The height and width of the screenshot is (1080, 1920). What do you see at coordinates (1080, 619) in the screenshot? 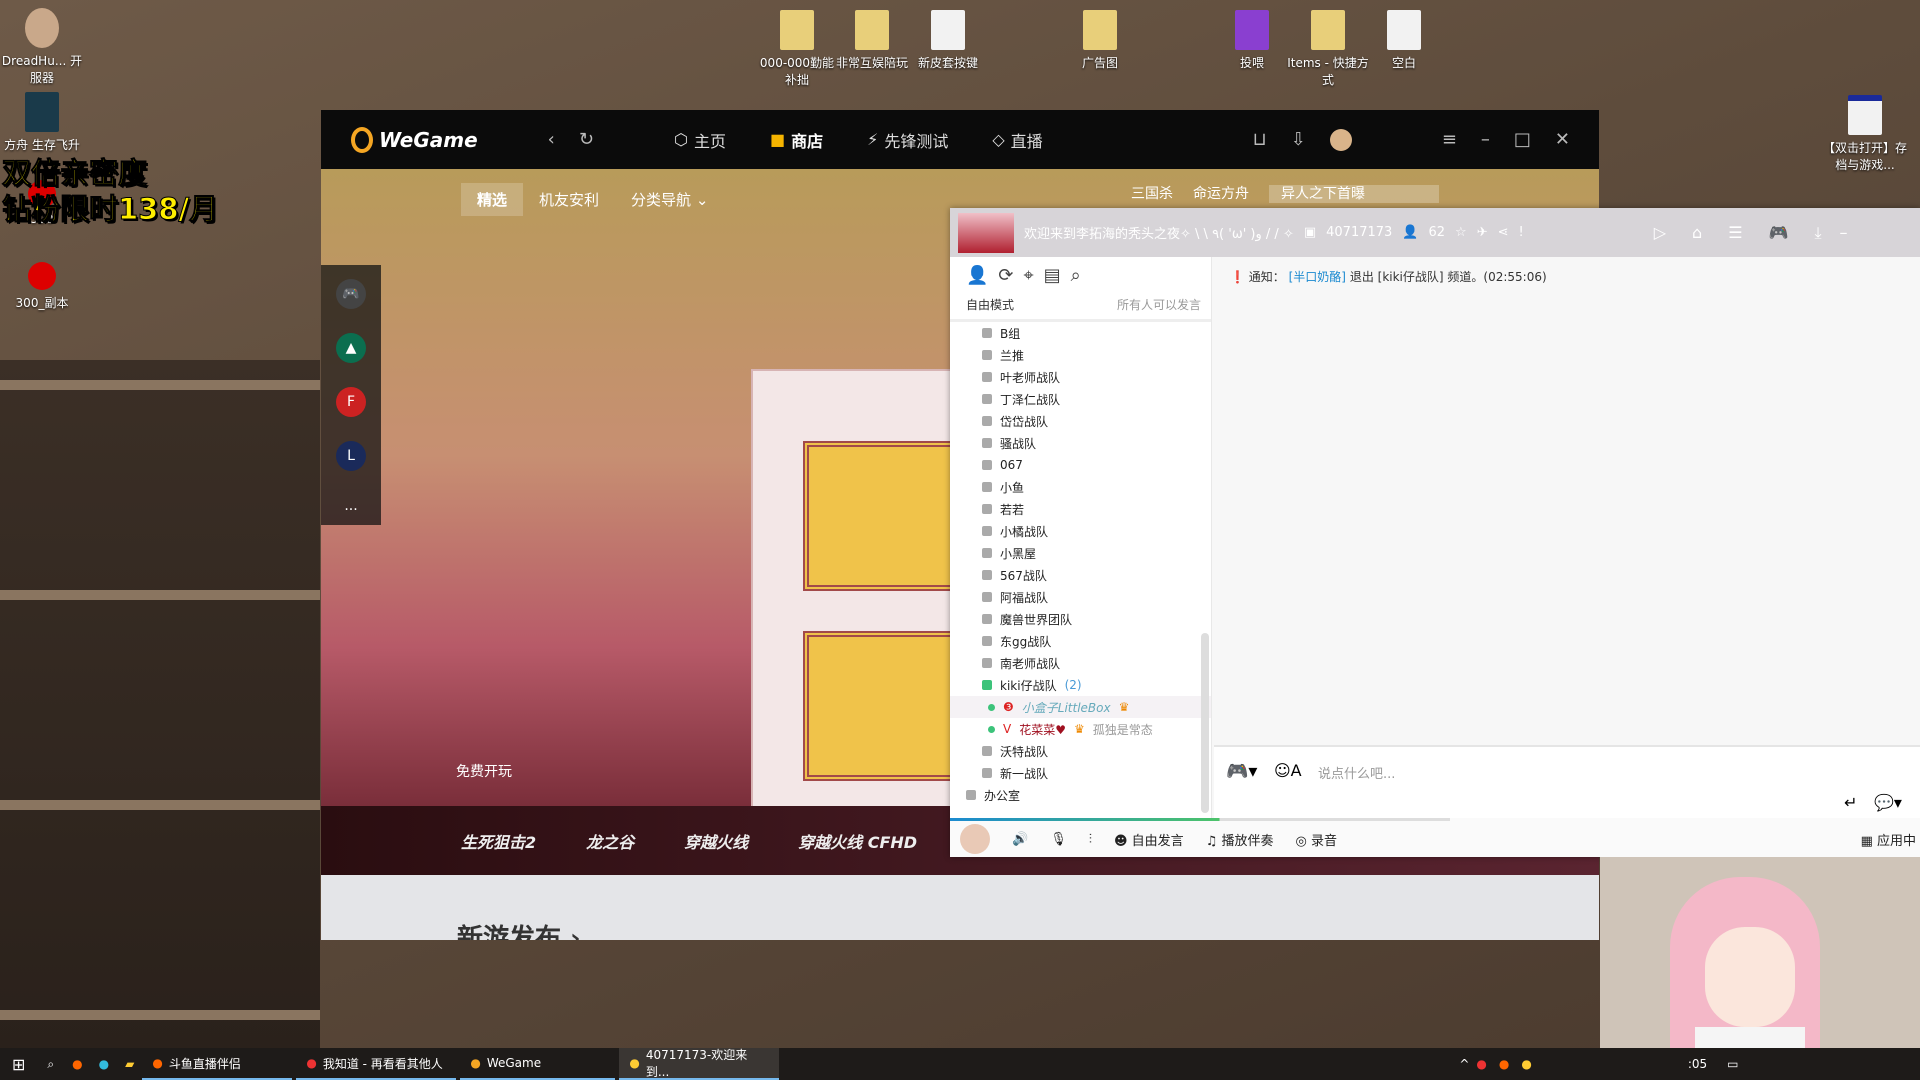
I see `channel-item: 魔兽世界团队` at bounding box center [1080, 619].